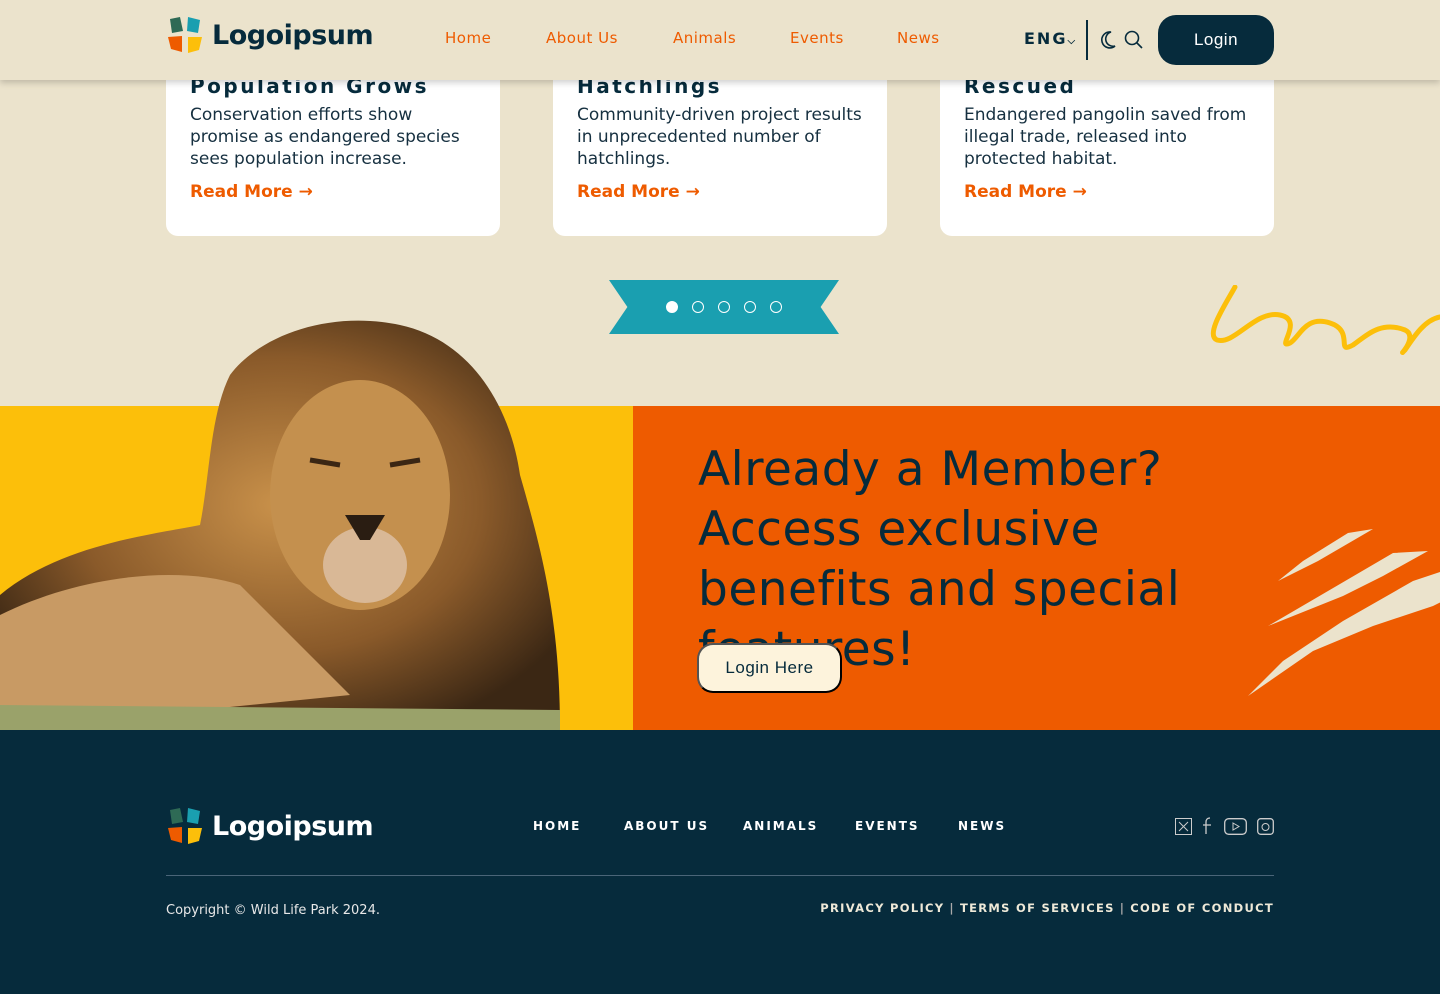 The width and height of the screenshot is (1440, 994). What do you see at coordinates (1208, 826) in the screenshot?
I see `facebook-icon` at bounding box center [1208, 826].